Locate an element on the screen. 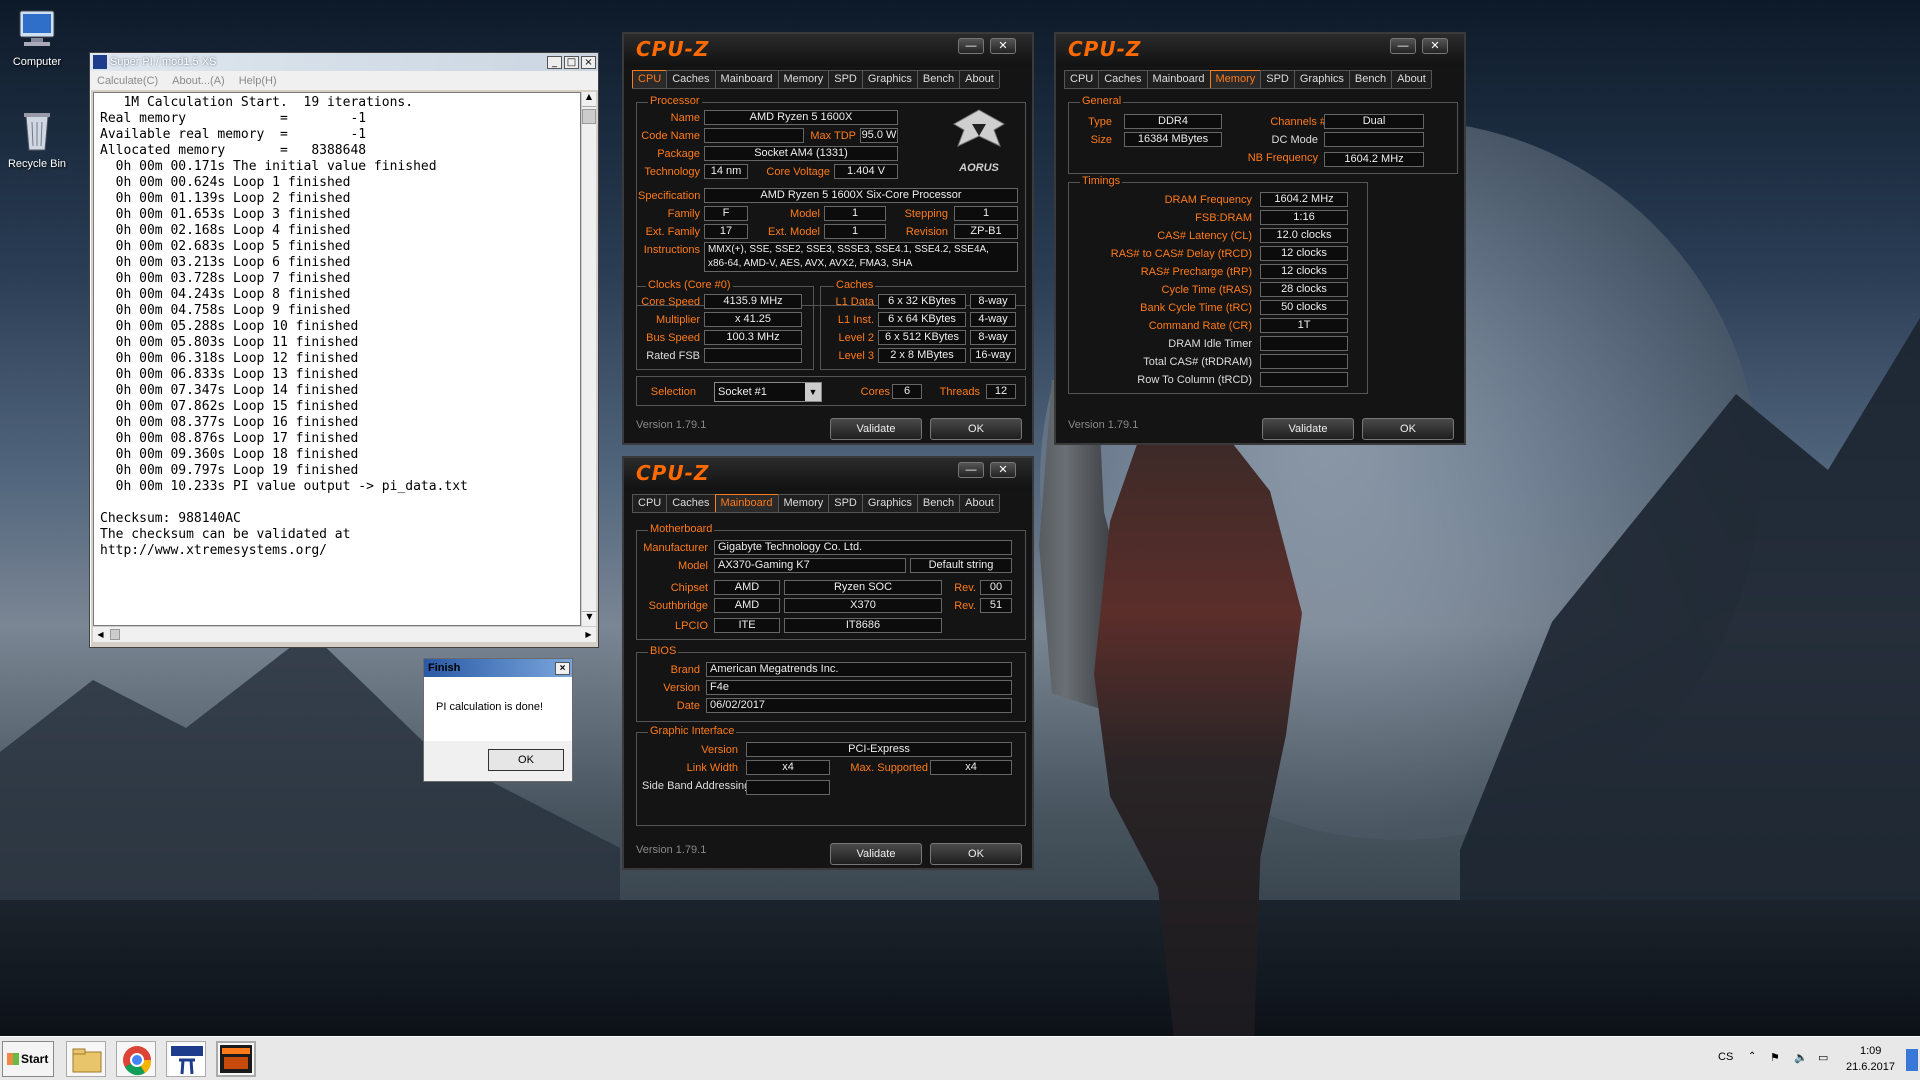  vertical-scrollbar: ▲ ▼ is located at coordinates (589, 359).